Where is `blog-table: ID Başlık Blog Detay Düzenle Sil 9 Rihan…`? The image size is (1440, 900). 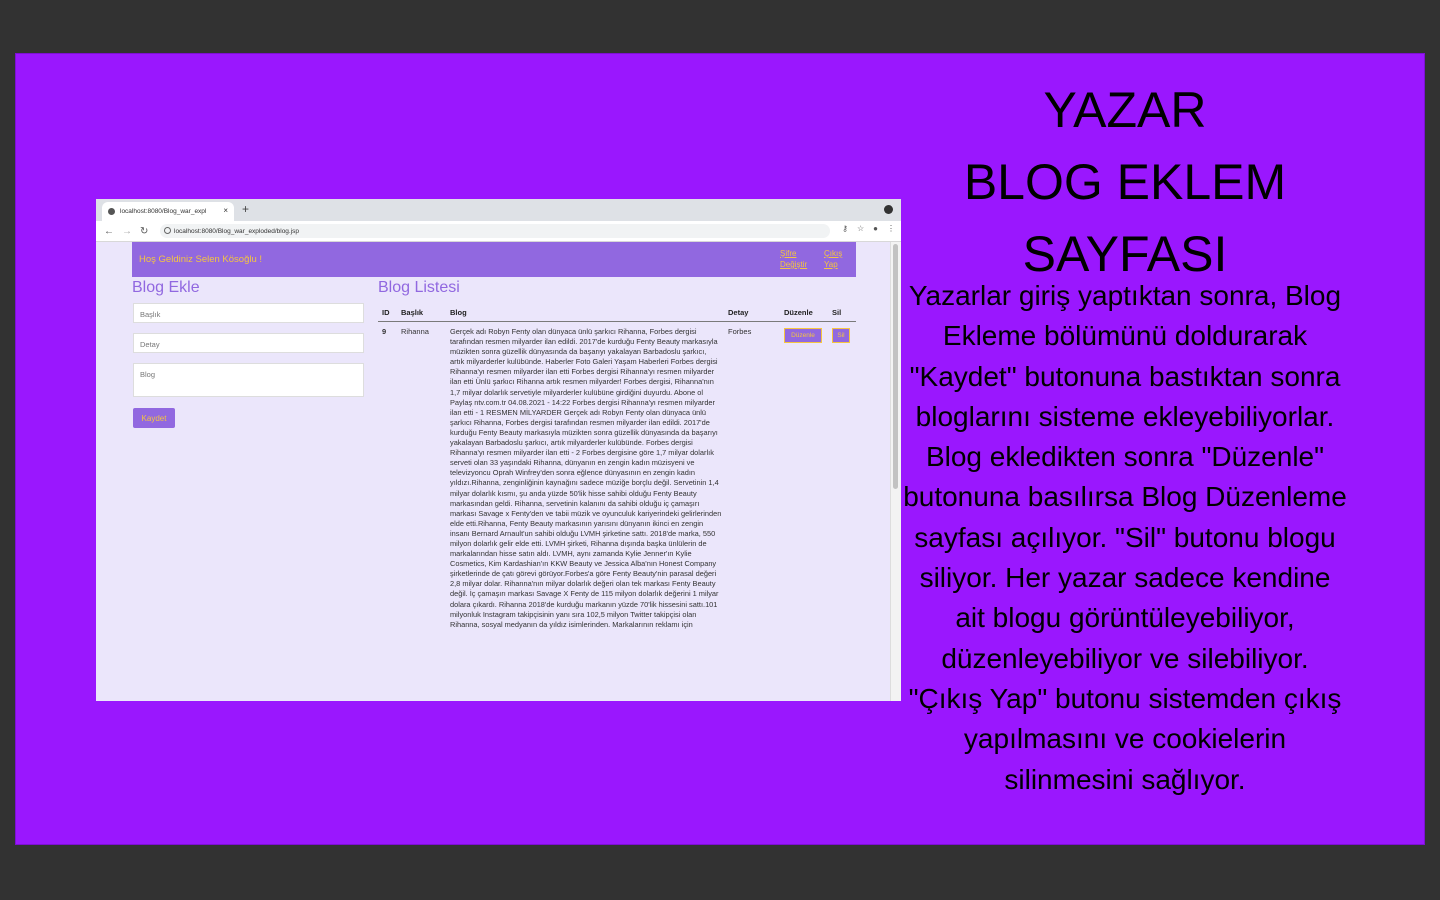 blog-table: ID Başlık Blog Detay Düzenle Sil 9 Rihan… is located at coordinates (617, 503).